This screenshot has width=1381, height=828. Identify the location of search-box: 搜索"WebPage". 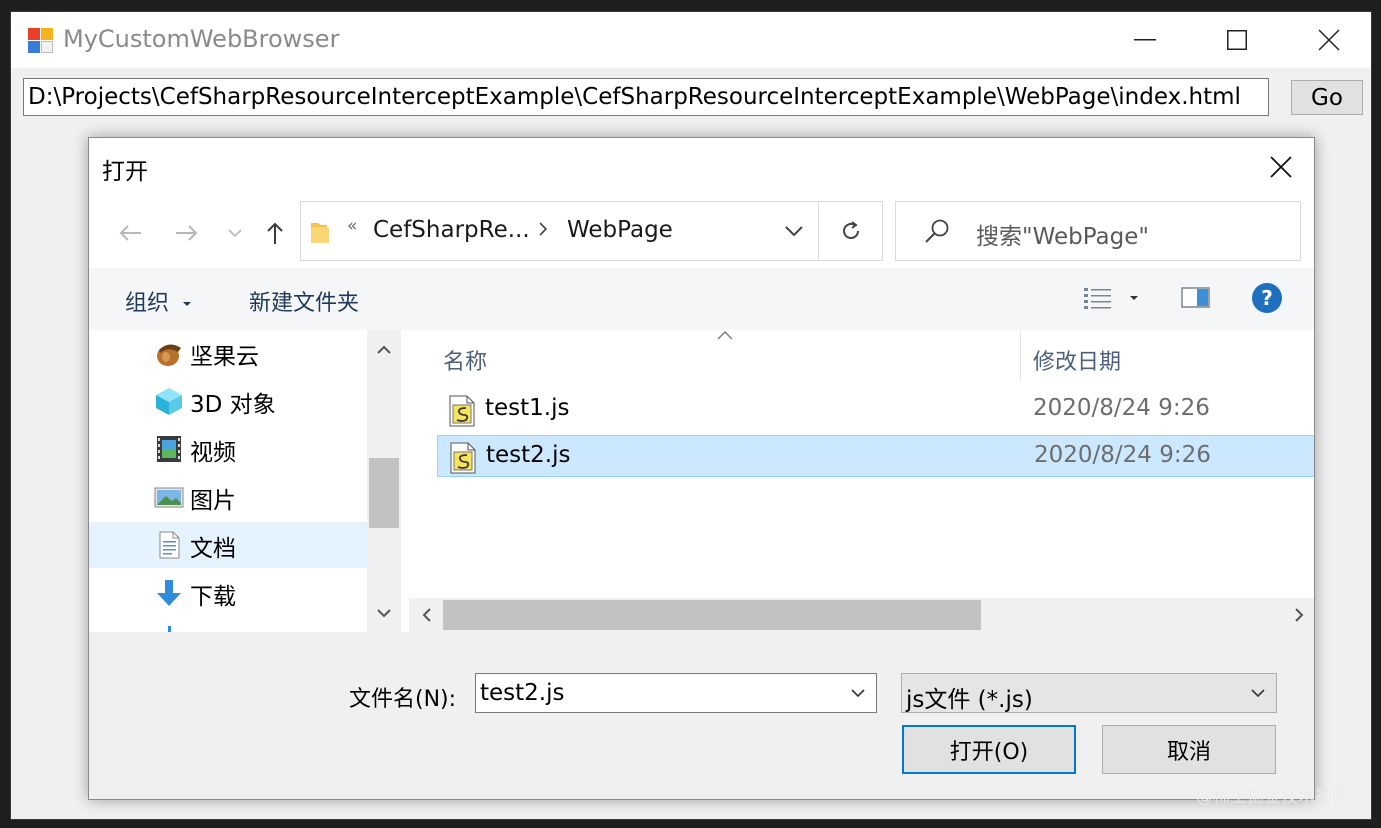
(1098, 231).